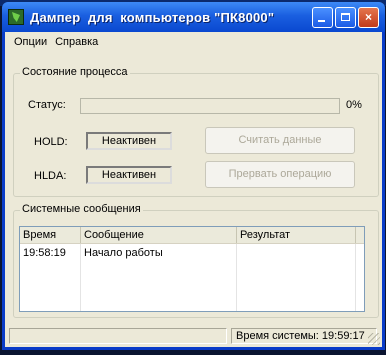 The height and width of the screenshot is (355, 386). Describe the element at coordinates (129, 175) in the screenshot. I see `hlda-status: Неактивен` at that location.